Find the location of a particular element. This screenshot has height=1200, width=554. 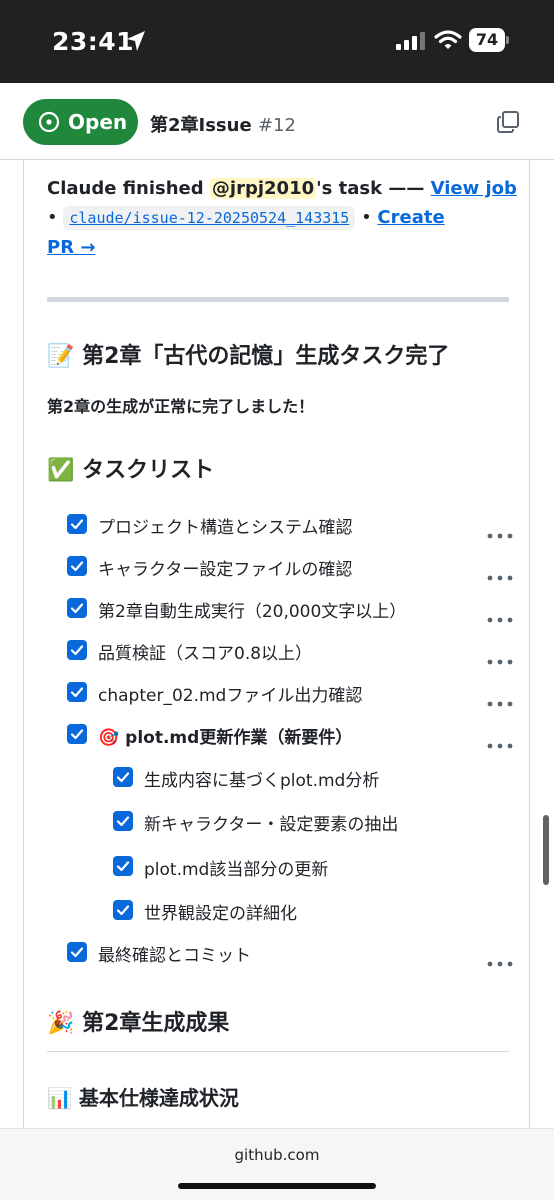

heading-spec-text: 基本仕様達成状況 is located at coordinates (158, 1098).